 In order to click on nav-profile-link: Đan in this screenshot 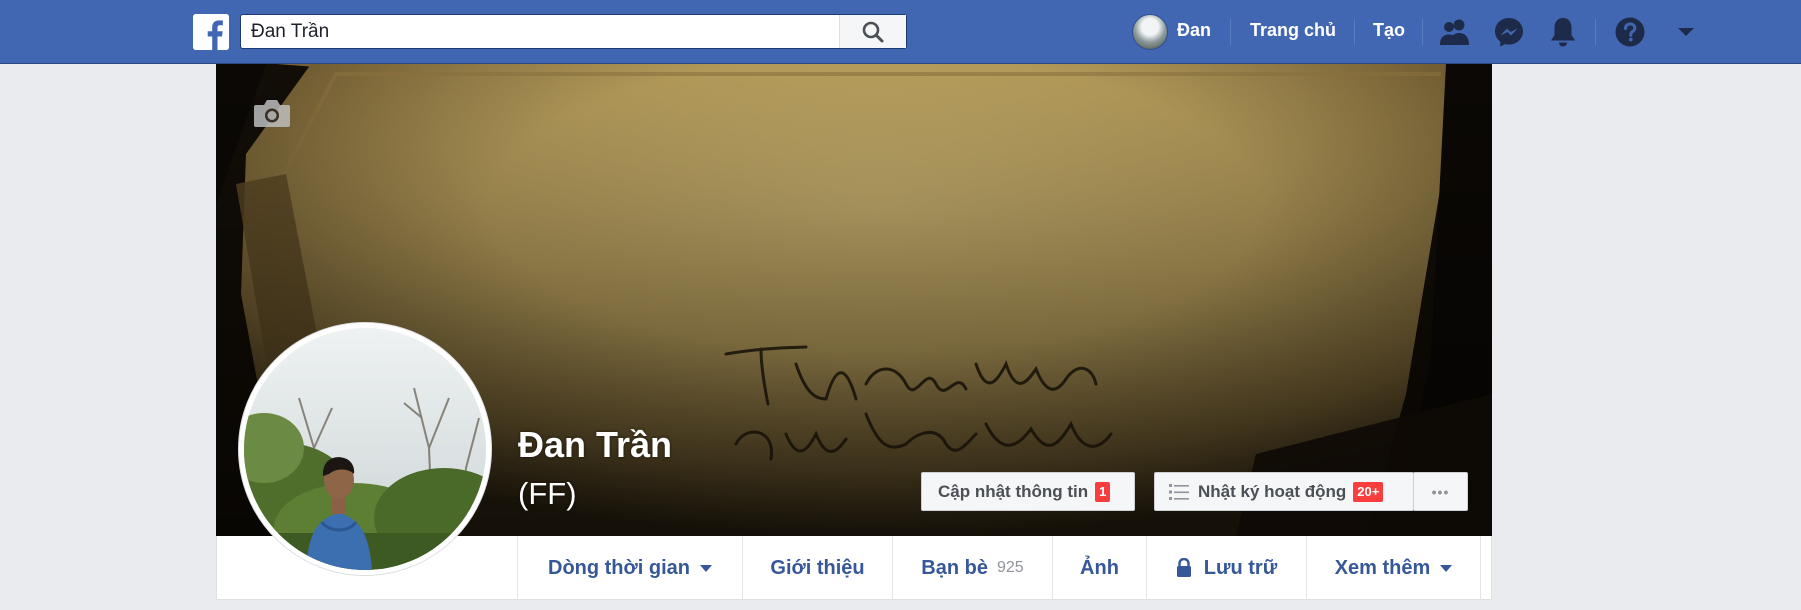, I will do `click(1194, 30)`.